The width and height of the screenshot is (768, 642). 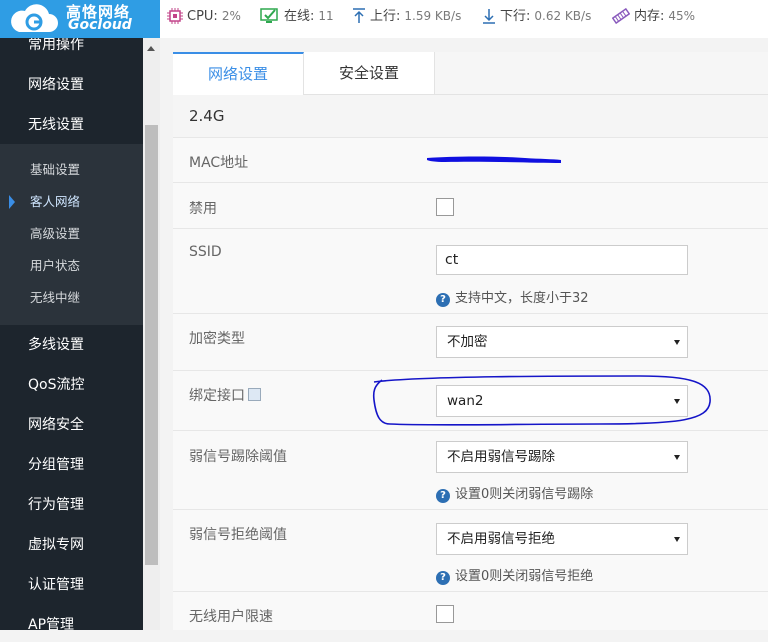 I want to click on mac-row: MAC地址, so click(x=470, y=160).